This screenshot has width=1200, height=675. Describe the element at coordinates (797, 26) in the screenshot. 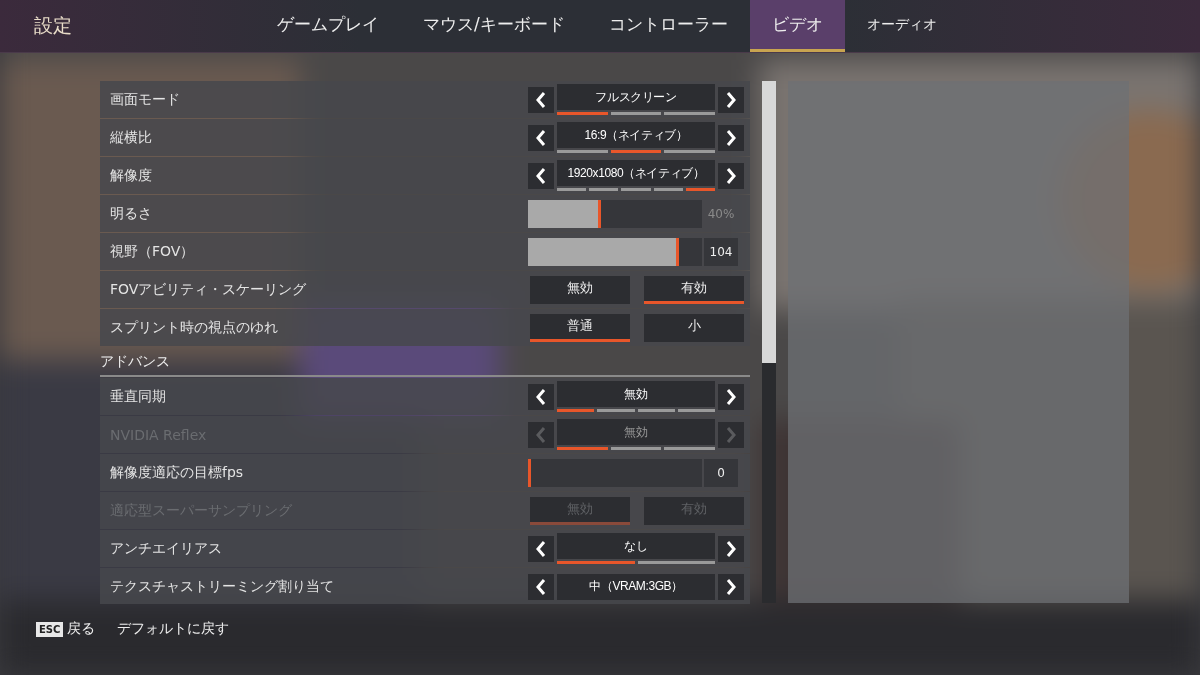

I see `tab: ビデオ` at that location.